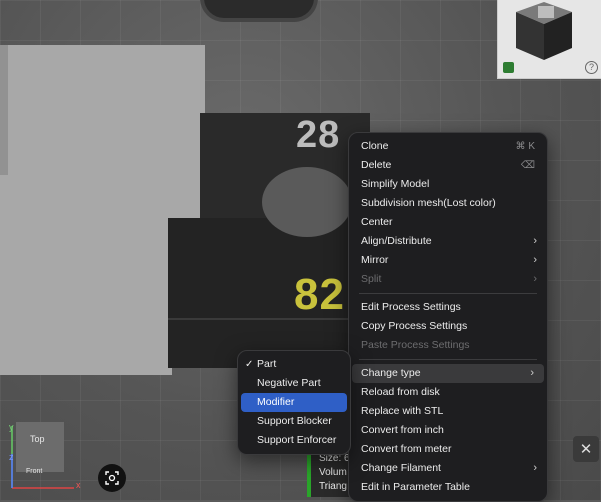 This screenshot has width=601, height=502. I want to click on submenu-item-label: Support Enforcer, so click(297, 440).